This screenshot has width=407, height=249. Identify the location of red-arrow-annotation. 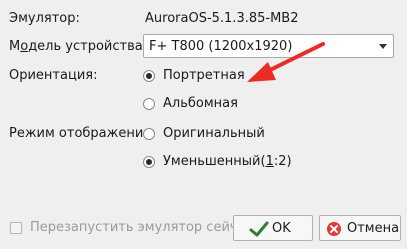
(286, 62).